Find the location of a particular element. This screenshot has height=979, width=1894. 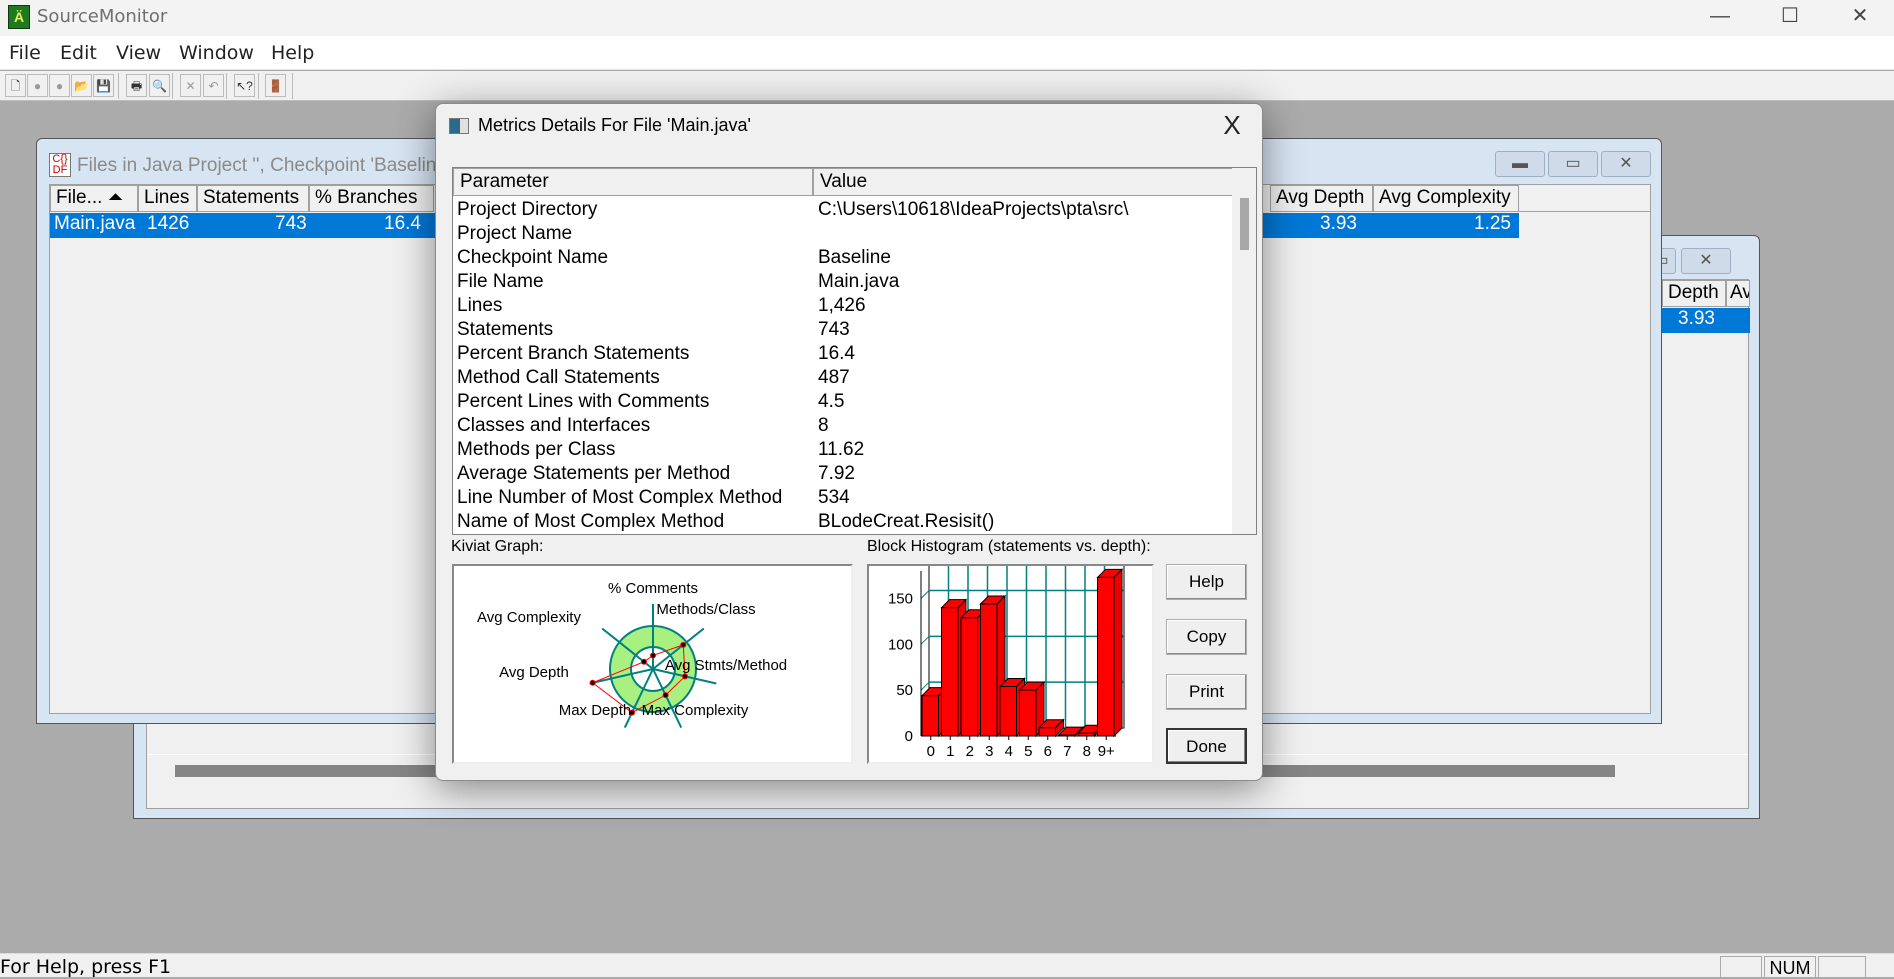

print-preview-button: 🔍 is located at coordinates (159, 85).